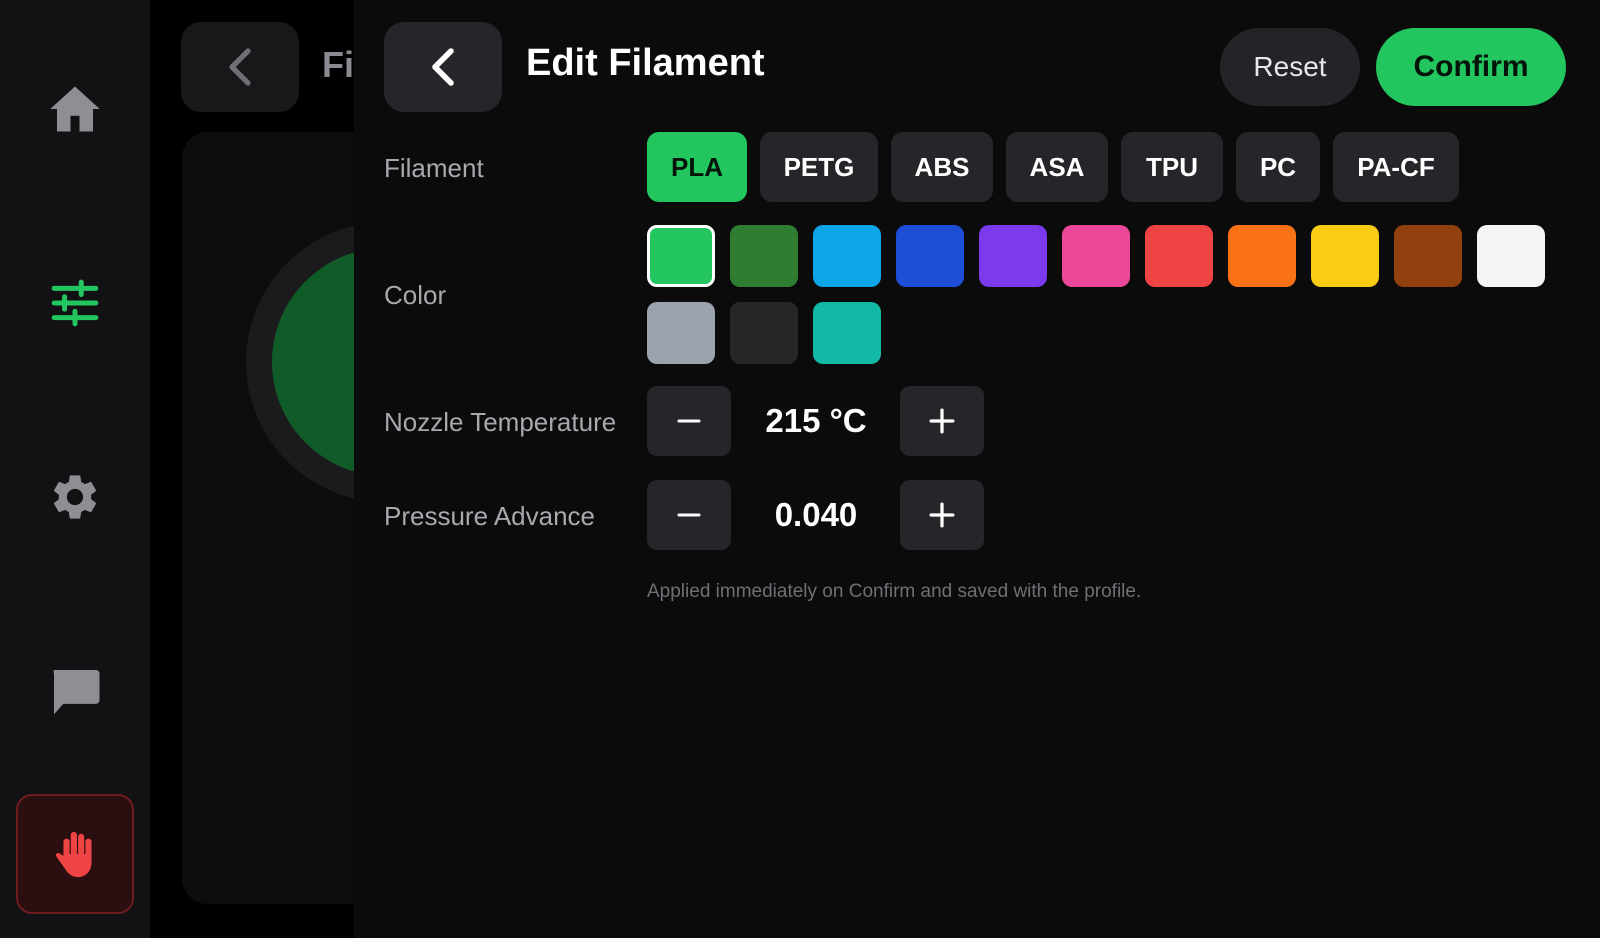 This screenshot has width=1600, height=938. Describe the element at coordinates (490, 516) in the screenshot. I see `pressure-advance-label: Pressure Advance` at that location.